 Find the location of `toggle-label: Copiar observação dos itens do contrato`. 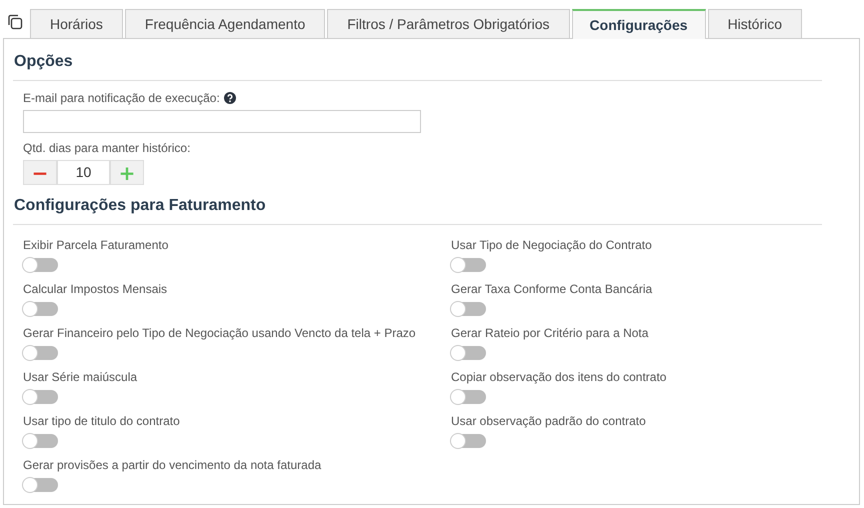

toggle-label: Copiar observação dos itens do contrato is located at coordinates (559, 377).